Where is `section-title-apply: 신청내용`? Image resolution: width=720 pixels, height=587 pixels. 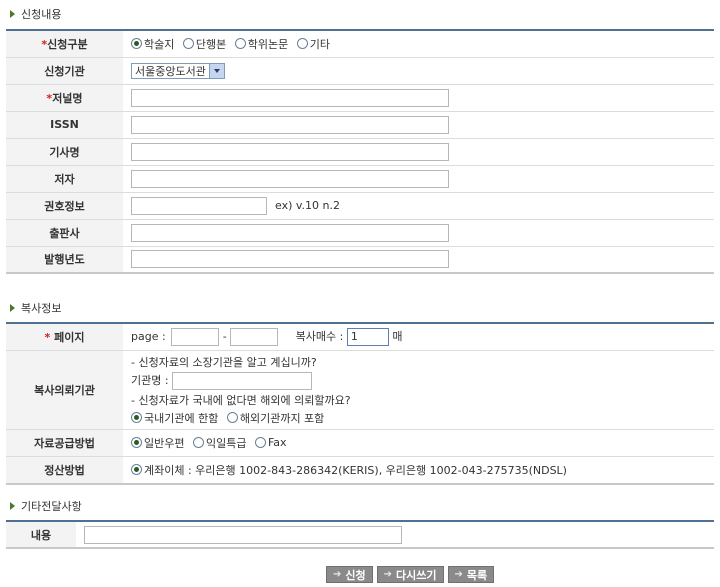
section-title-apply: 신청내용 is located at coordinates (35, 14).